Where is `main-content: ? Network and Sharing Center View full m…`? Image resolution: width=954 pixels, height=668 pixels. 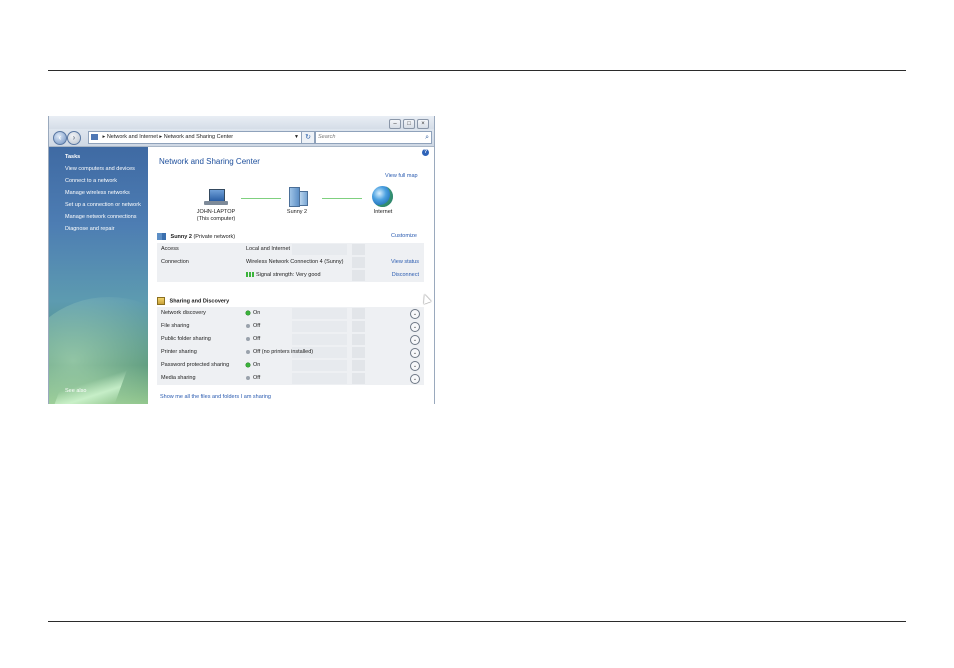
main-content: ? Network and Sharing Center View full m… is located at coordinates (291, 275).